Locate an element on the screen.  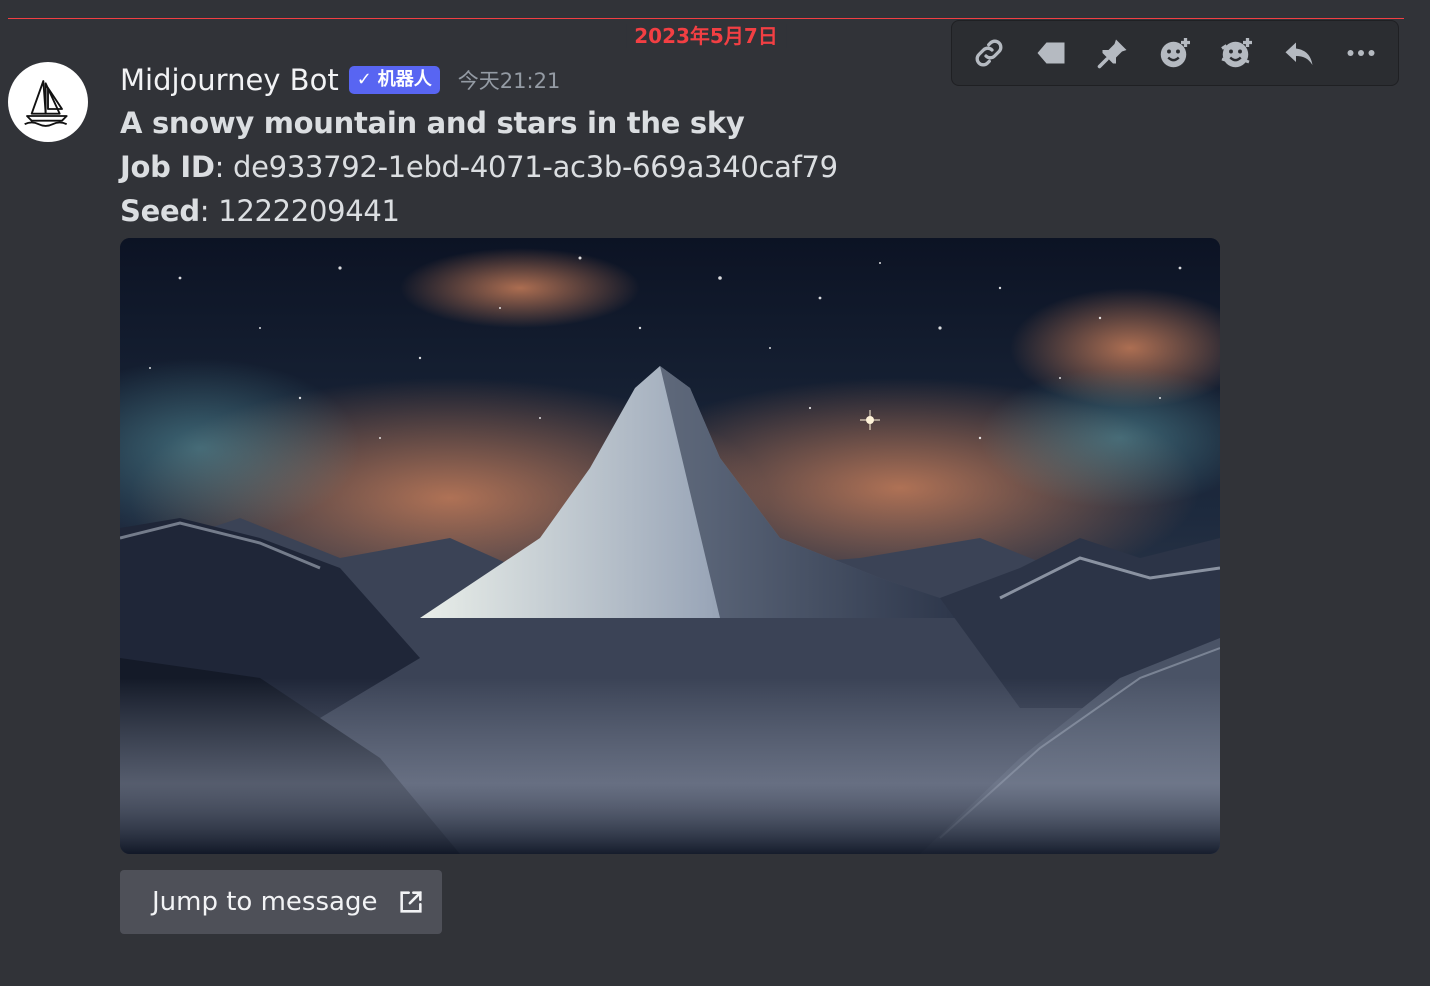
sailboat-logo-icon is located at coordinates (46, 103).